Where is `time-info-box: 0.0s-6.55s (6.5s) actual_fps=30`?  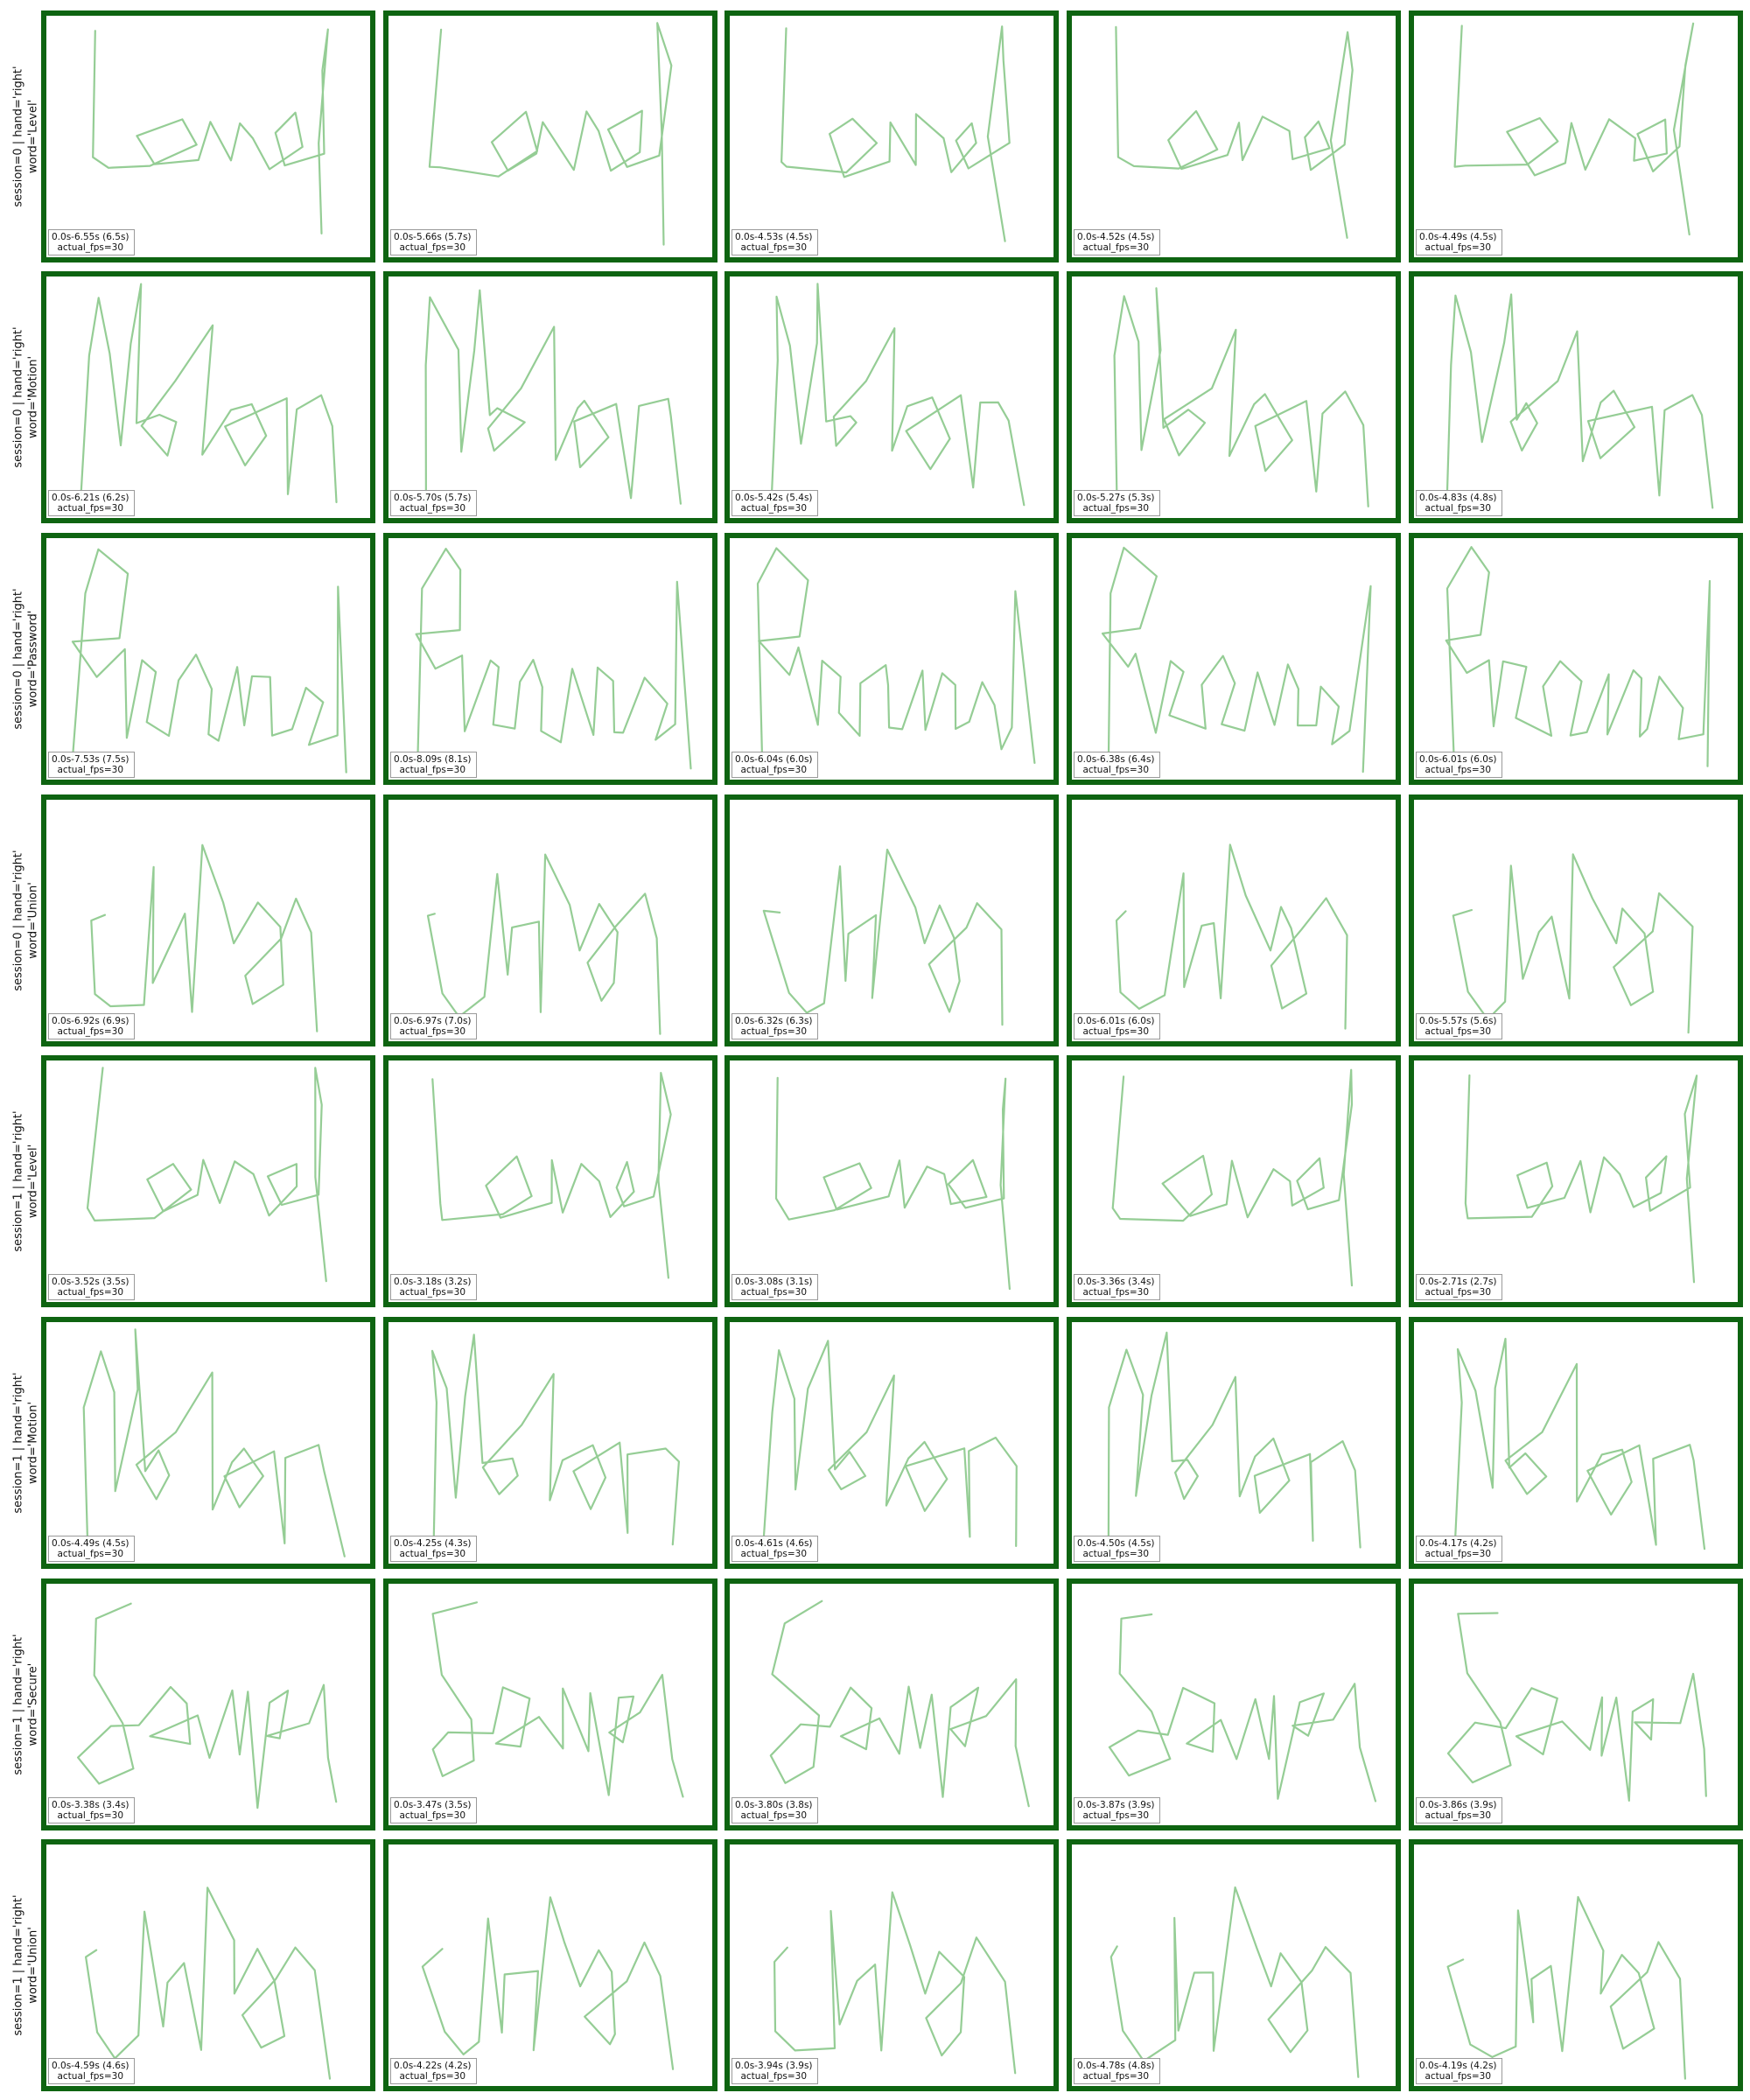
time-info-box: 0.0s-6.55s (6.5s) actual_fps=30 is located at coordinates (91, 242).